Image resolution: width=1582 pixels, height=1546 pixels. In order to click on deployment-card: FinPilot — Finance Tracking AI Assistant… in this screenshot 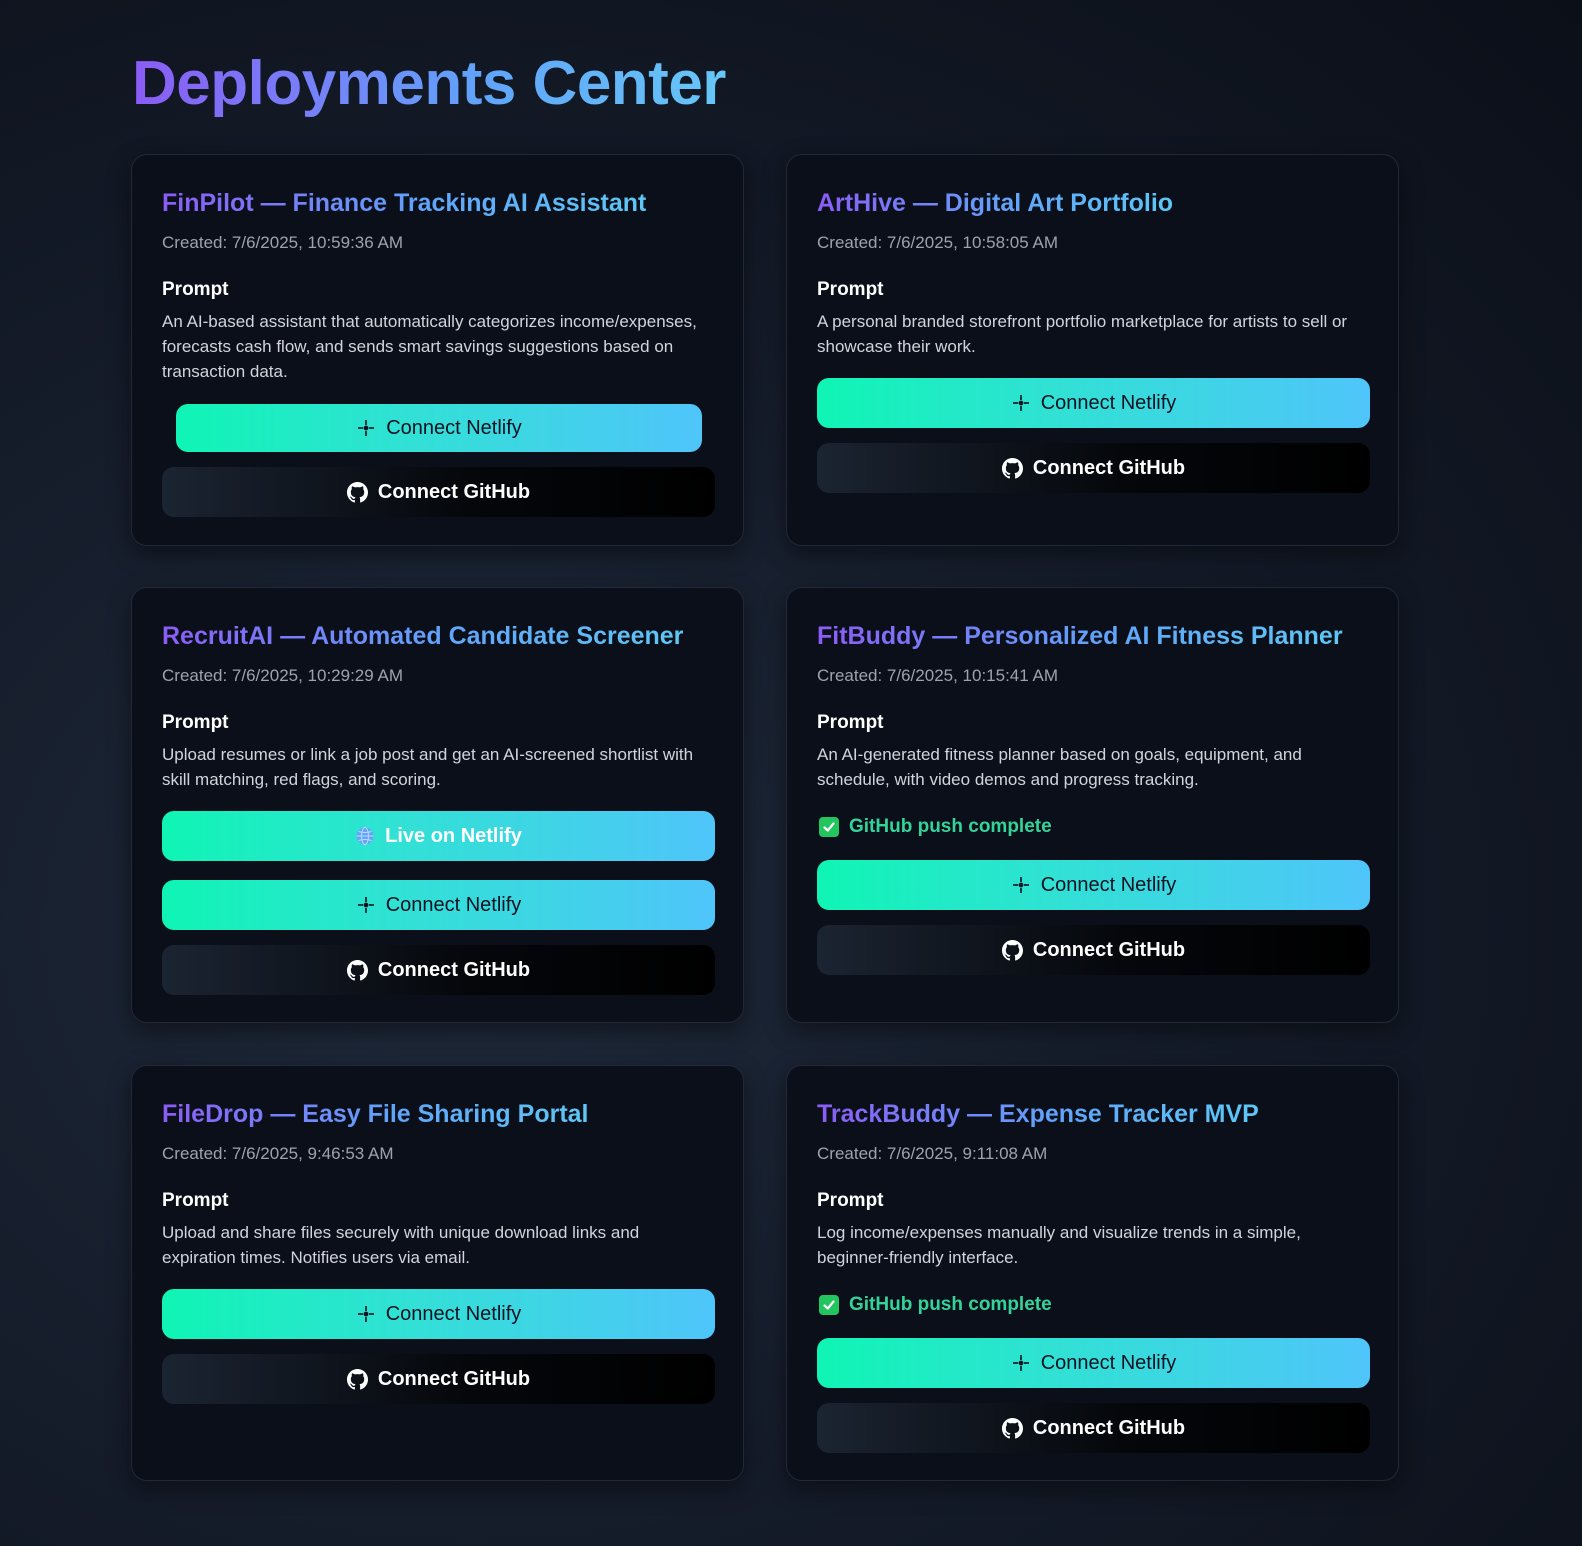, I will do `click(437, 350)`.